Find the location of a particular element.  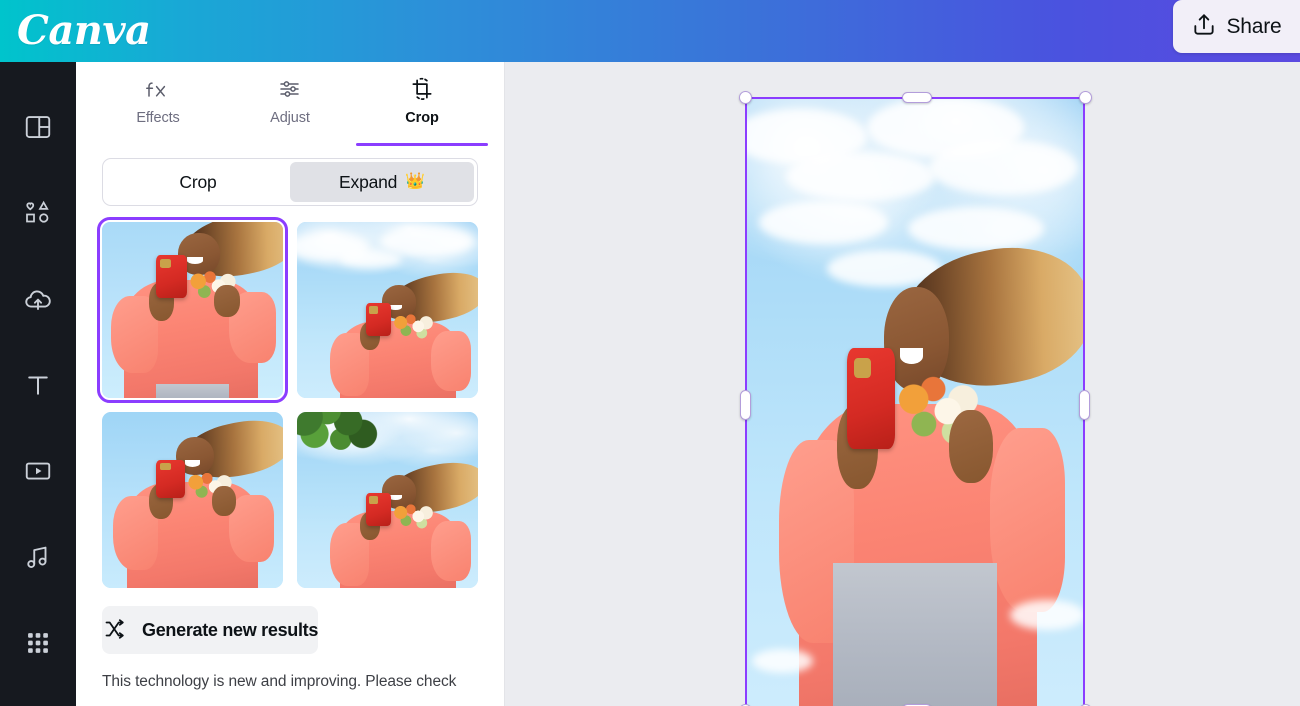

app-header: Canva Share is located at coordinates (650, 31).